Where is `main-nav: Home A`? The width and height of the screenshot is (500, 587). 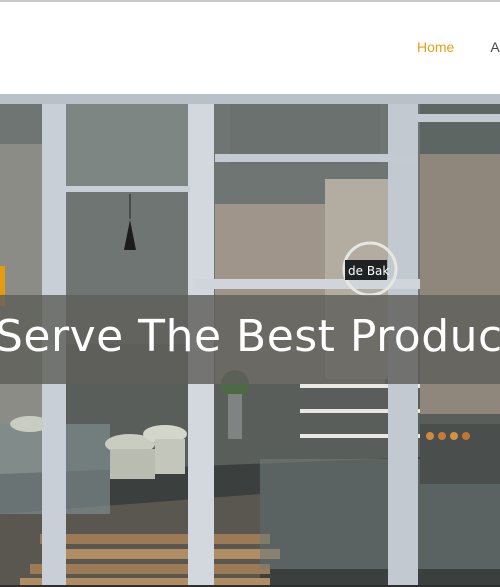
main-nav: Home A is located at coordinates (458, 47).